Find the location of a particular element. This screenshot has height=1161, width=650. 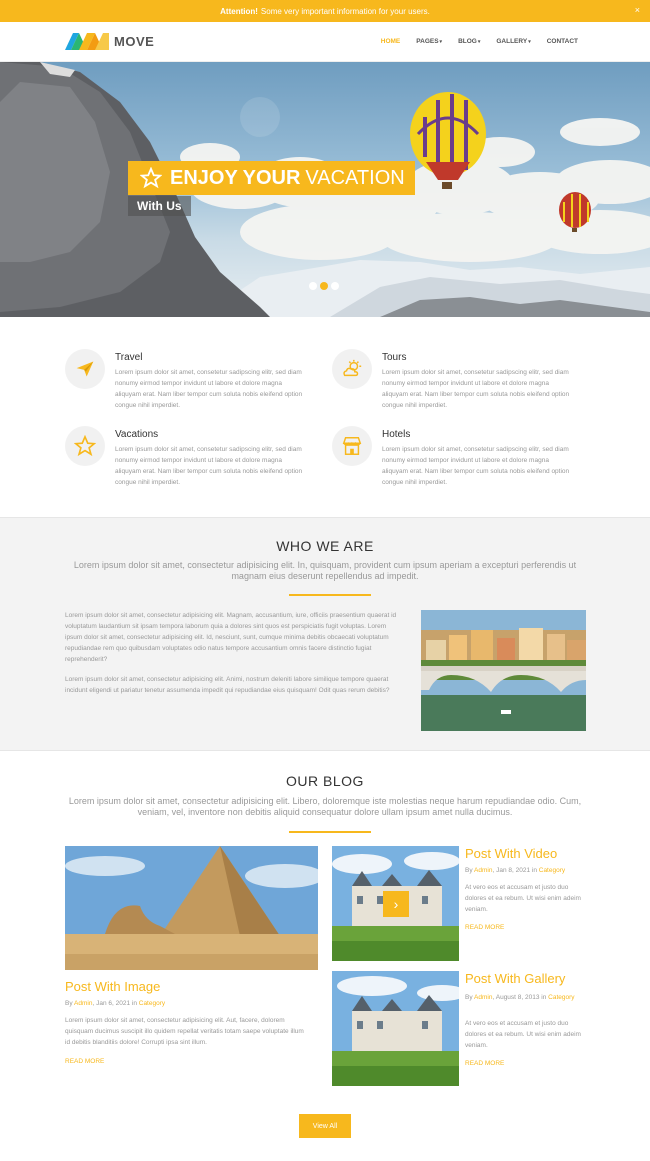

nav-contact-label: CONTACT is located at coordinates (562, 41).